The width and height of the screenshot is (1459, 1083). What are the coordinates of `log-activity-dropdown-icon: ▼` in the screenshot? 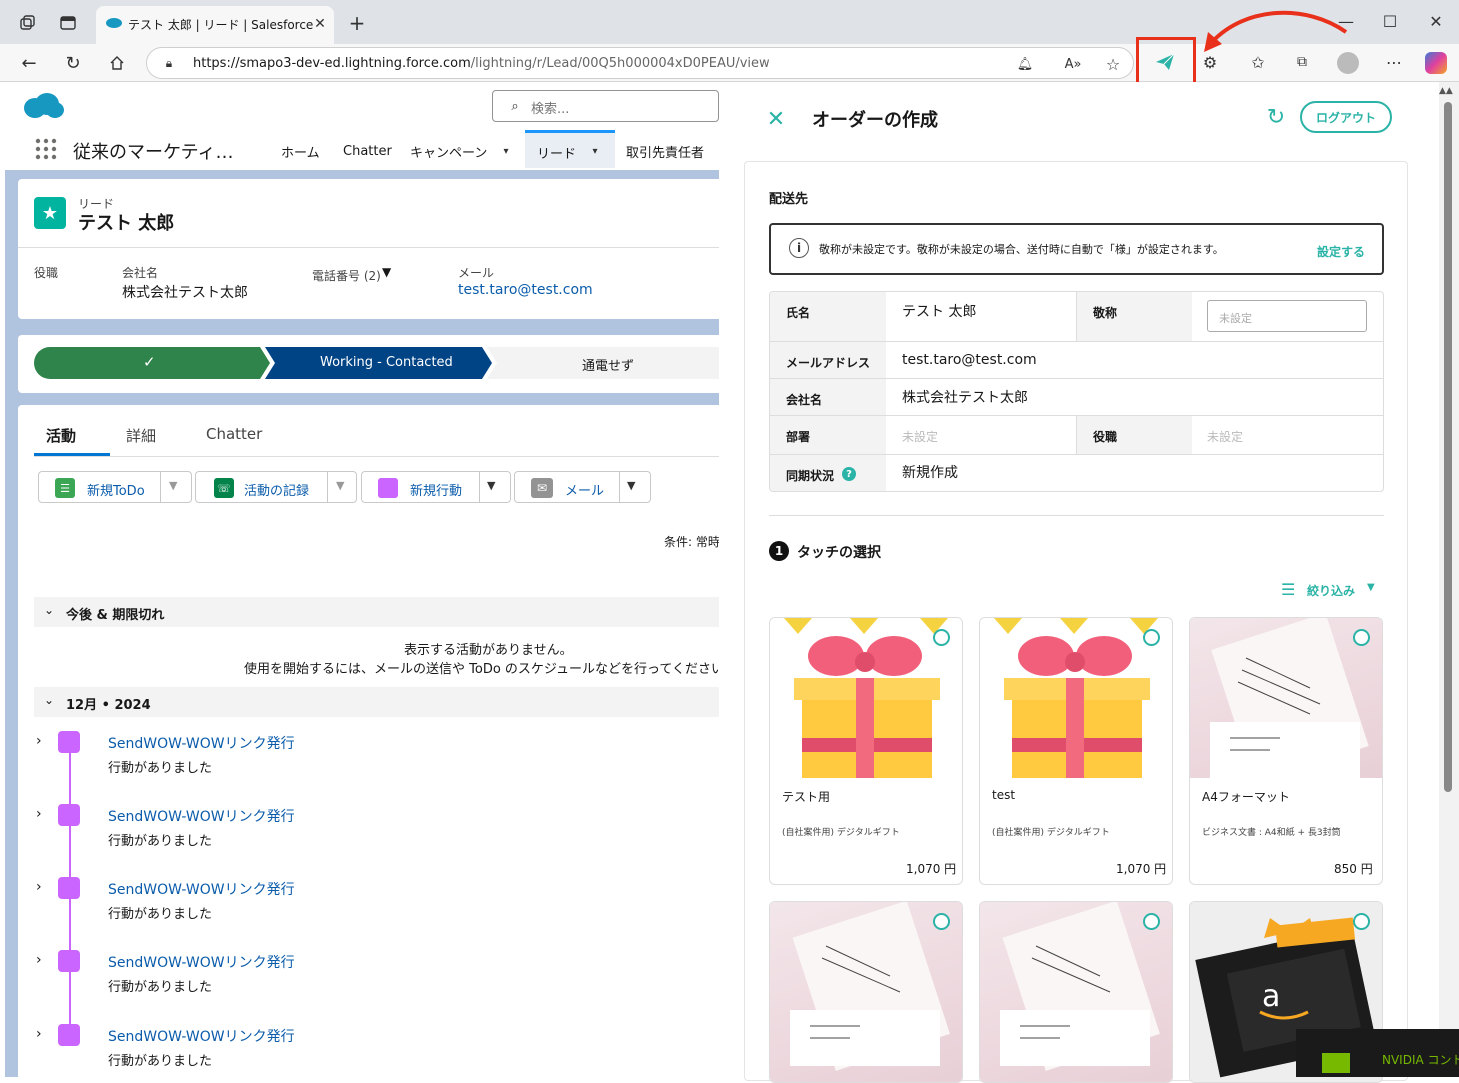 It's located at (340, 485).